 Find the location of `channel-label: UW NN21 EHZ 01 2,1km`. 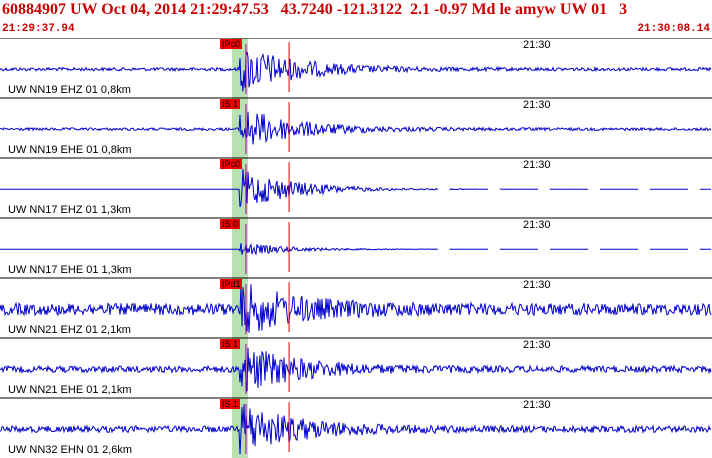

channel-label: UW NN21 EHZ 01 2,1km is located at coordinates (69, 330).